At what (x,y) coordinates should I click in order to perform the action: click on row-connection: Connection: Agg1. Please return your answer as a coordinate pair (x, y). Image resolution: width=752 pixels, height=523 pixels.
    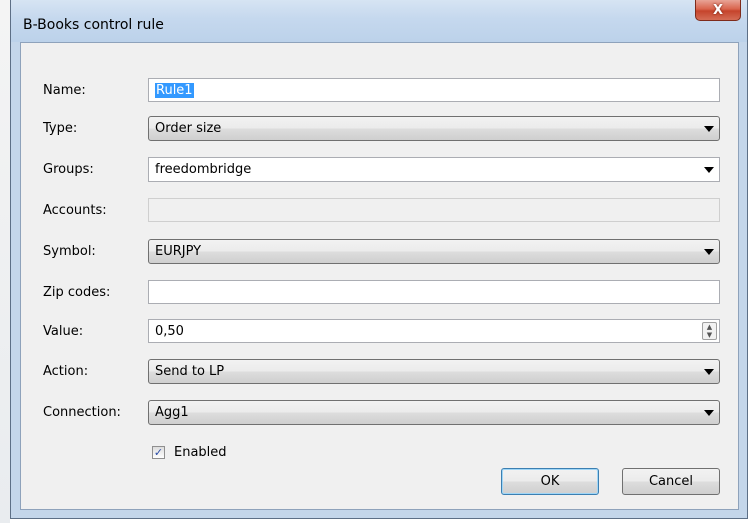
    Looking at the image, I should click on (379, 413).